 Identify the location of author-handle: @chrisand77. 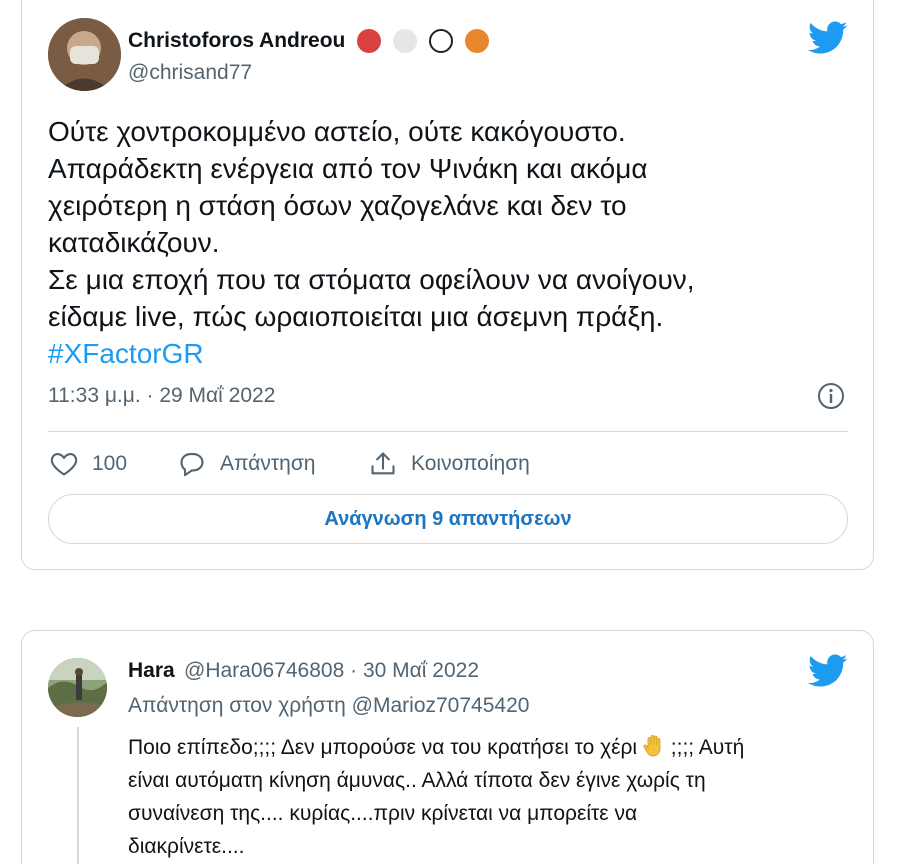
(190, 73).